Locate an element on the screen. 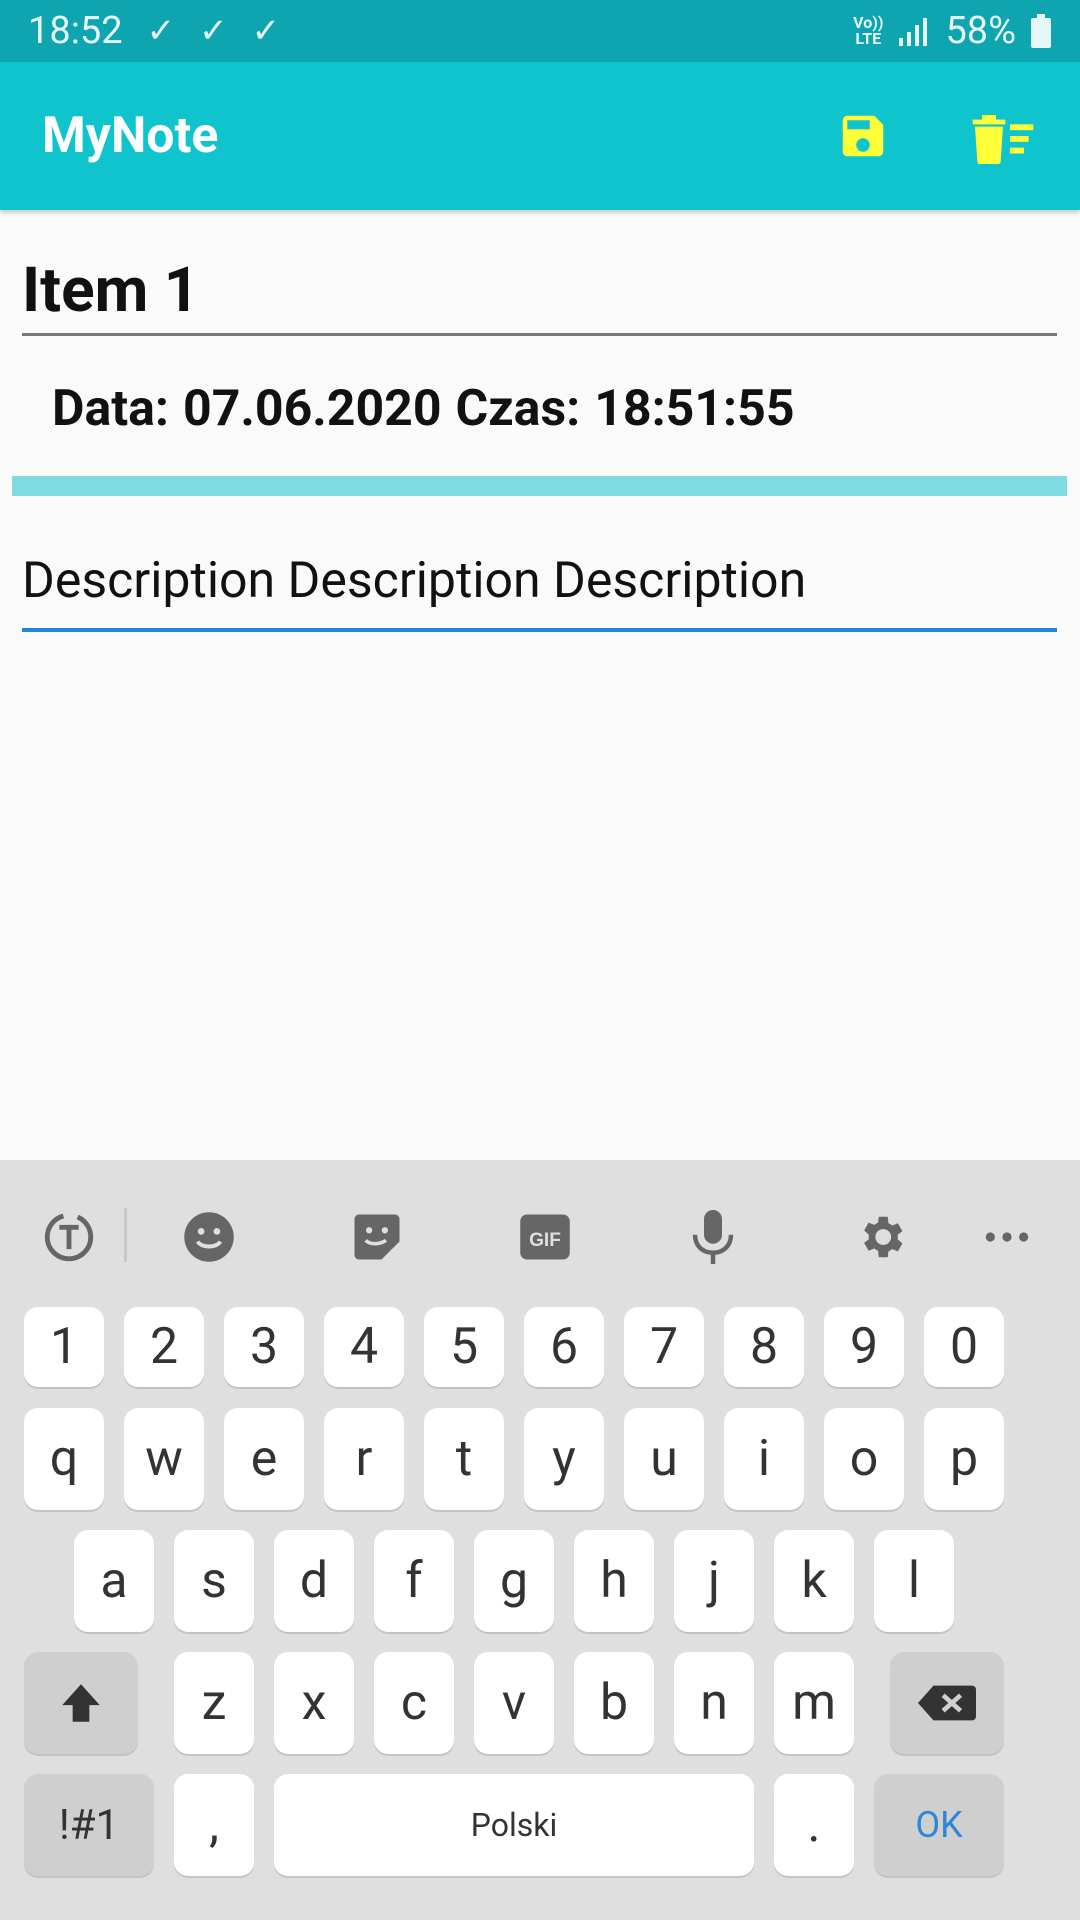 This screenshot has width=1080, height=1920. gif-icon: GIF is located at coordinates (545, 1237).